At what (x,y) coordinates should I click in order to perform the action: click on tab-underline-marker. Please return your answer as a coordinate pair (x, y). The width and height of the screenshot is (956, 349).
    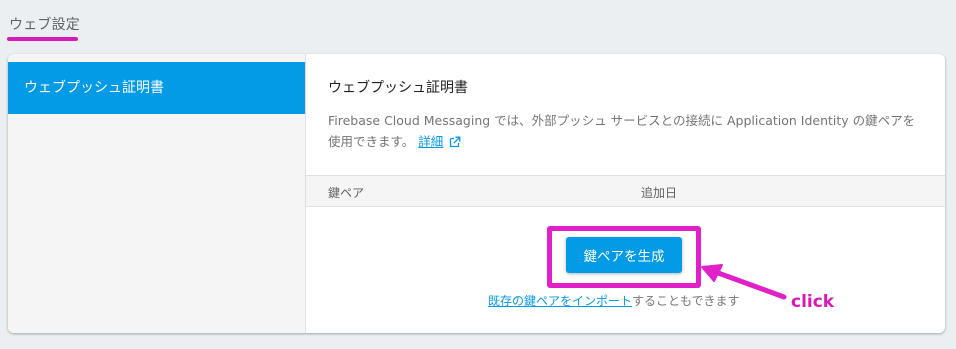
    Looking at the image, I should click on (42, 39).